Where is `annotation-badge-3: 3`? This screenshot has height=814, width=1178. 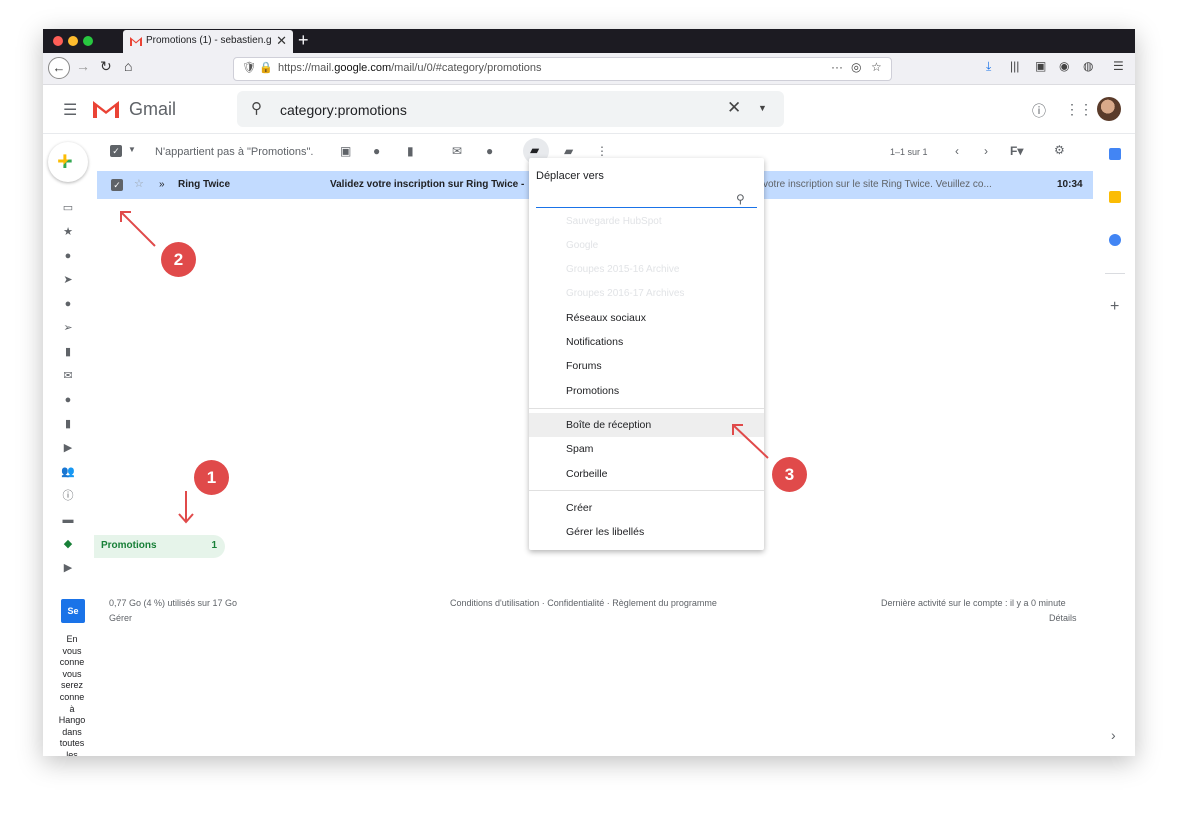
annotation-badge-3: 3 is located at coordinates (789, 474).